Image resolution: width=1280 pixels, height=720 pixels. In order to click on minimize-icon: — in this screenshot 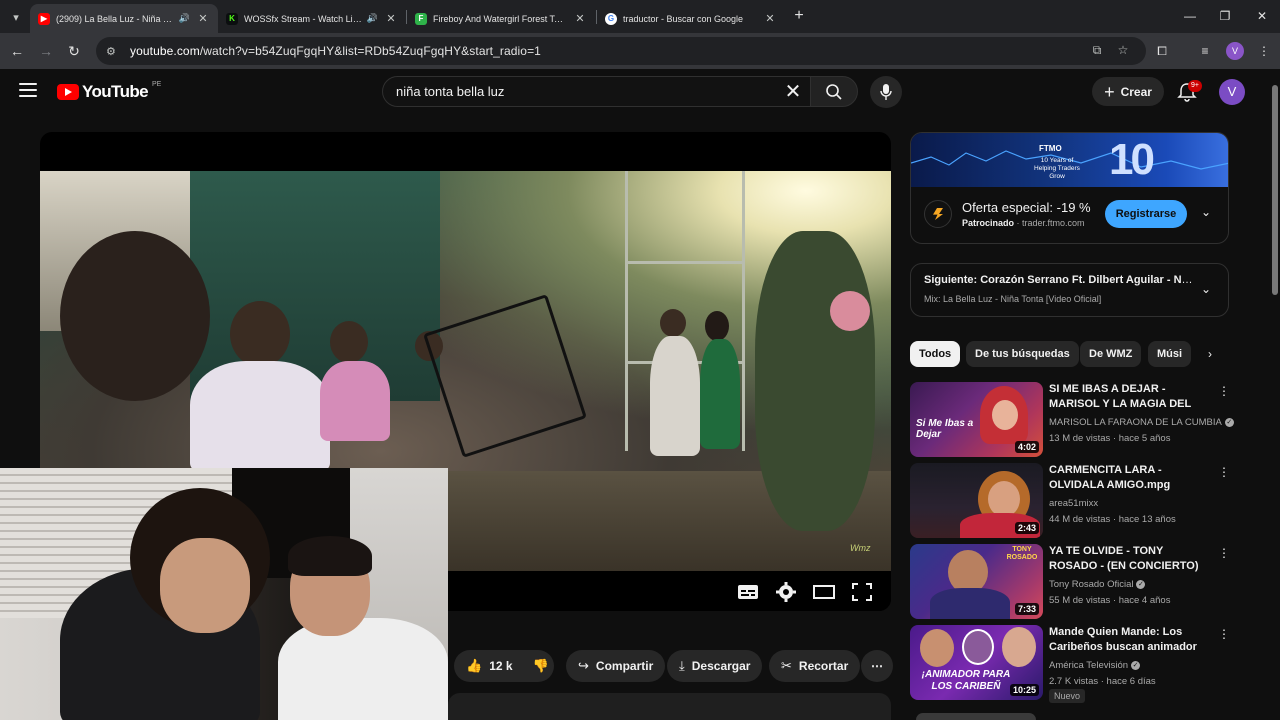, I will do `click(1190, 16)`.